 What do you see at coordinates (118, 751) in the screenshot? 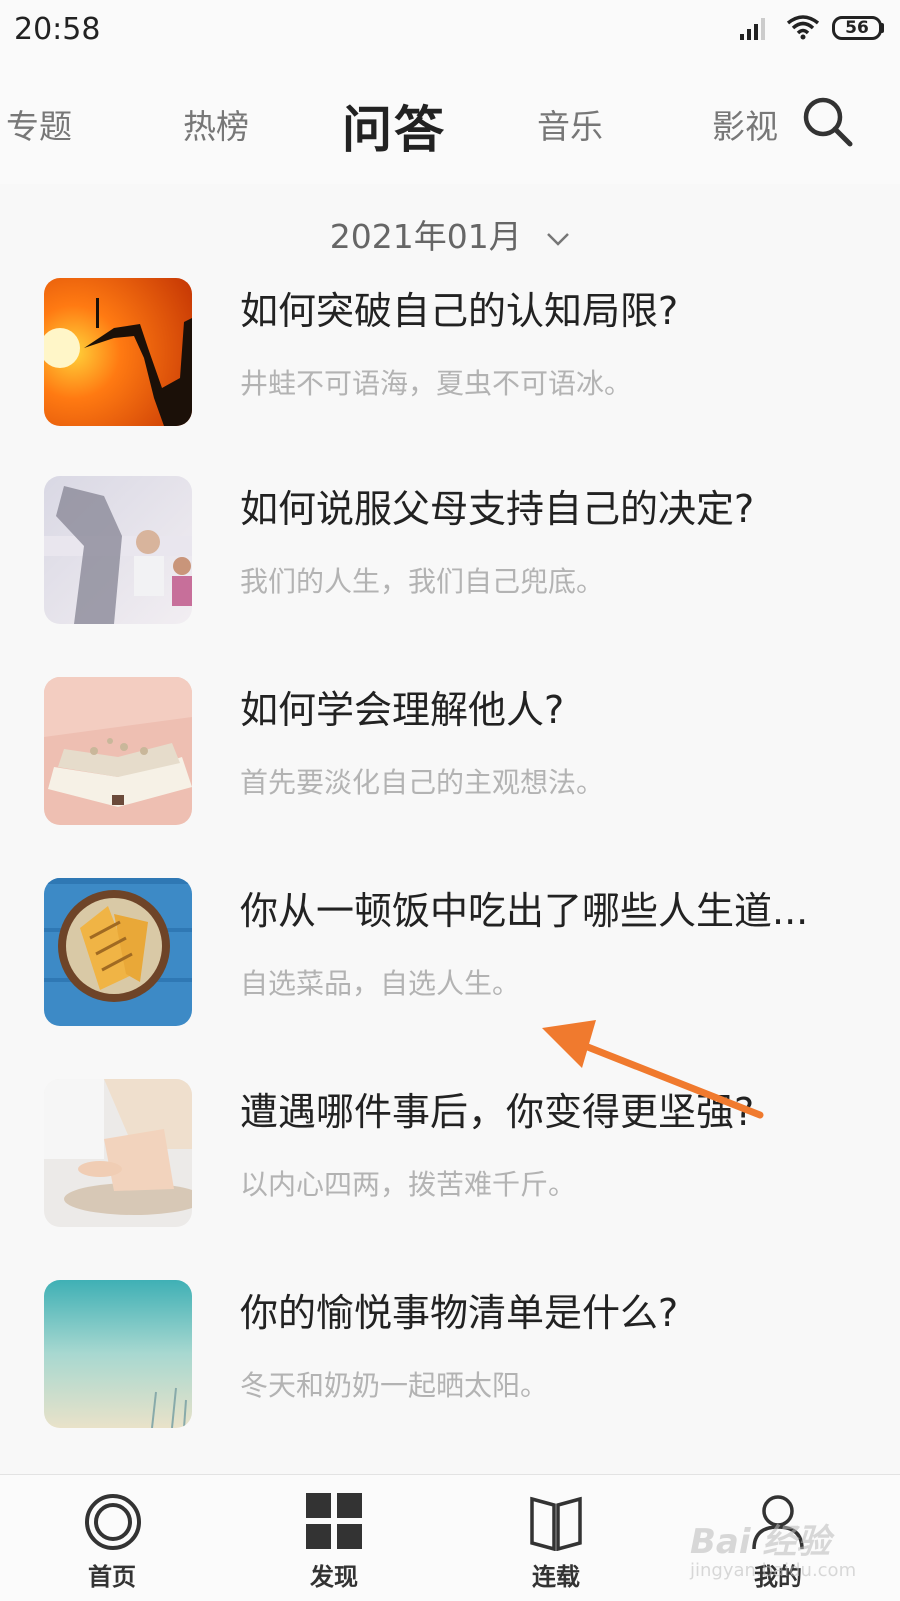
I see `open-book-image` at bounding box center [118, 751].